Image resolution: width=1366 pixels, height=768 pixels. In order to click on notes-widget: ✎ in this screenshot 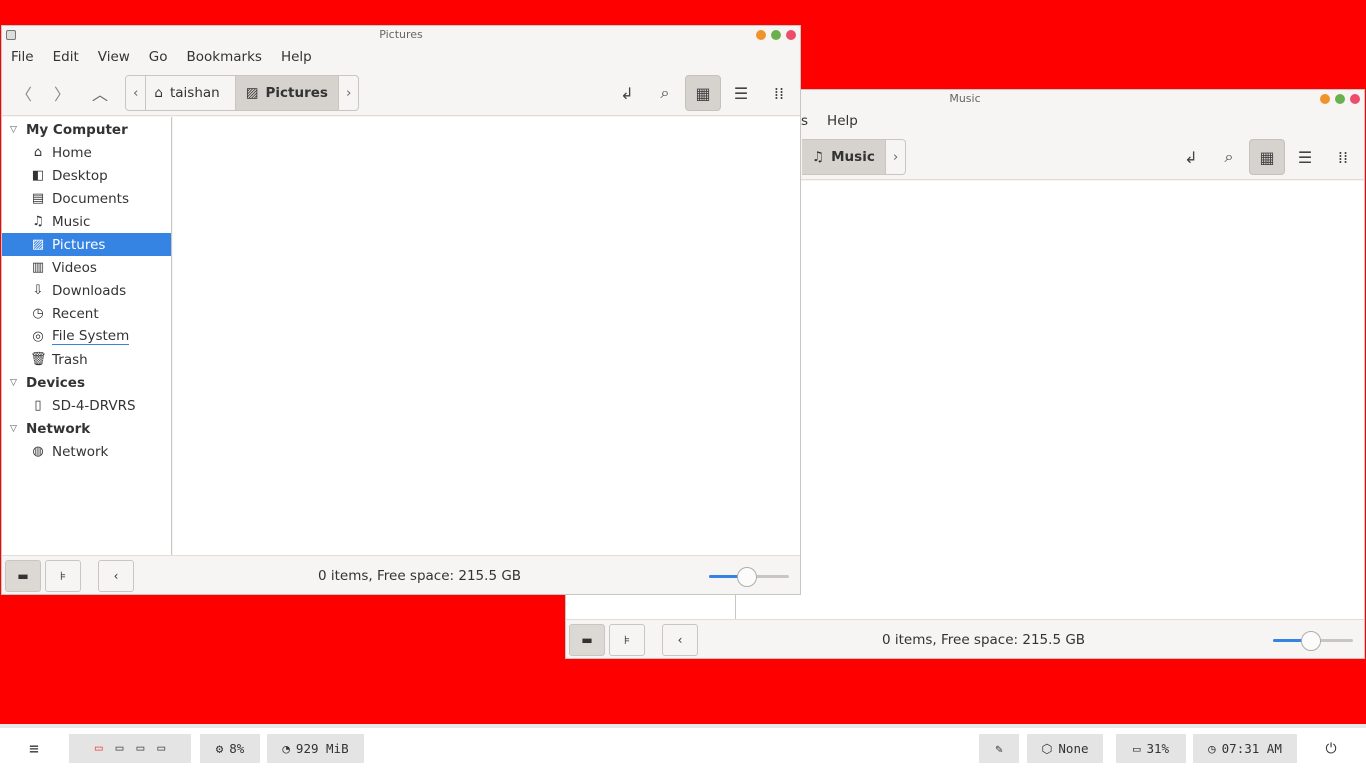, I will do `click(999, 748)`.